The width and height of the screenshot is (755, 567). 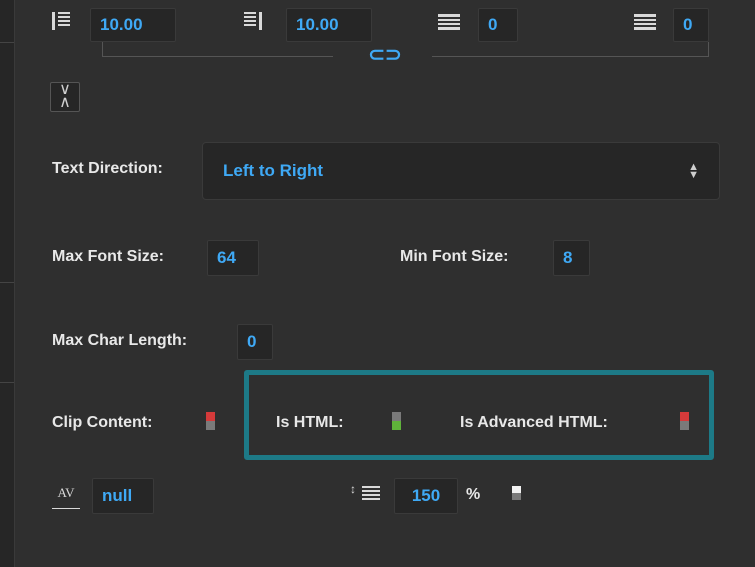 I want to click on max-font-size-input: 64, so click(x=233, y=258).